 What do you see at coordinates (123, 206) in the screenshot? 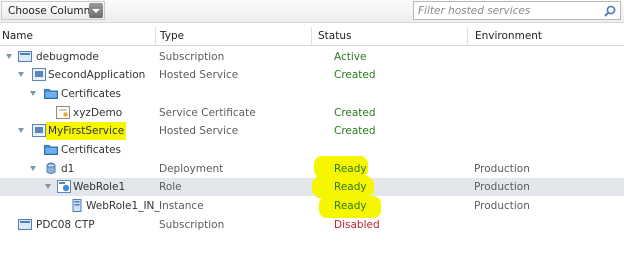
I see `row-name: WebRole1_IN_` at bounding box center [123, 206].